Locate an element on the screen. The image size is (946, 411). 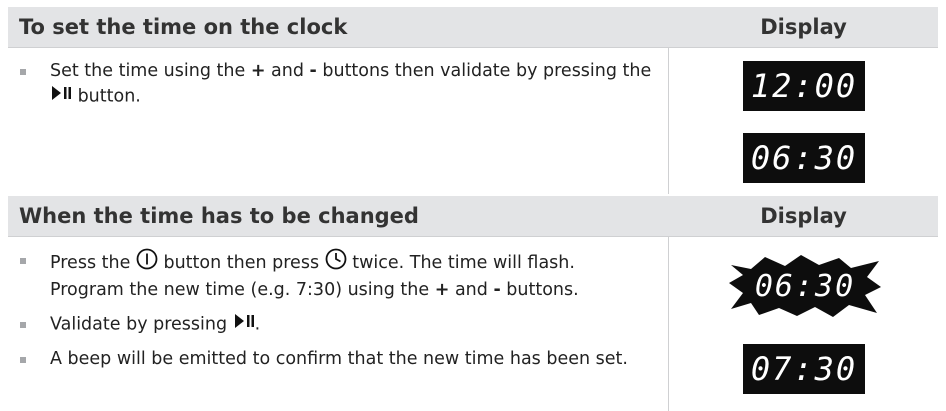
section-header: To set the time on the clock Display is located at coordinates (473, 27).